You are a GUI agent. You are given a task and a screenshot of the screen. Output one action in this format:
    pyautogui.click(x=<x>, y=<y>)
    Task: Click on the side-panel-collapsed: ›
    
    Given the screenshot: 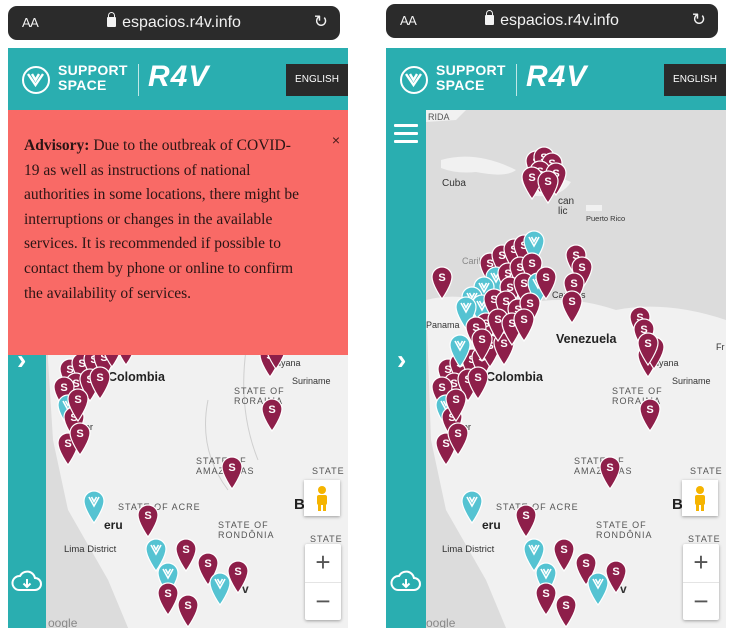 What is the action you would take?
    pyautogui.click(x=406, y=369)
    